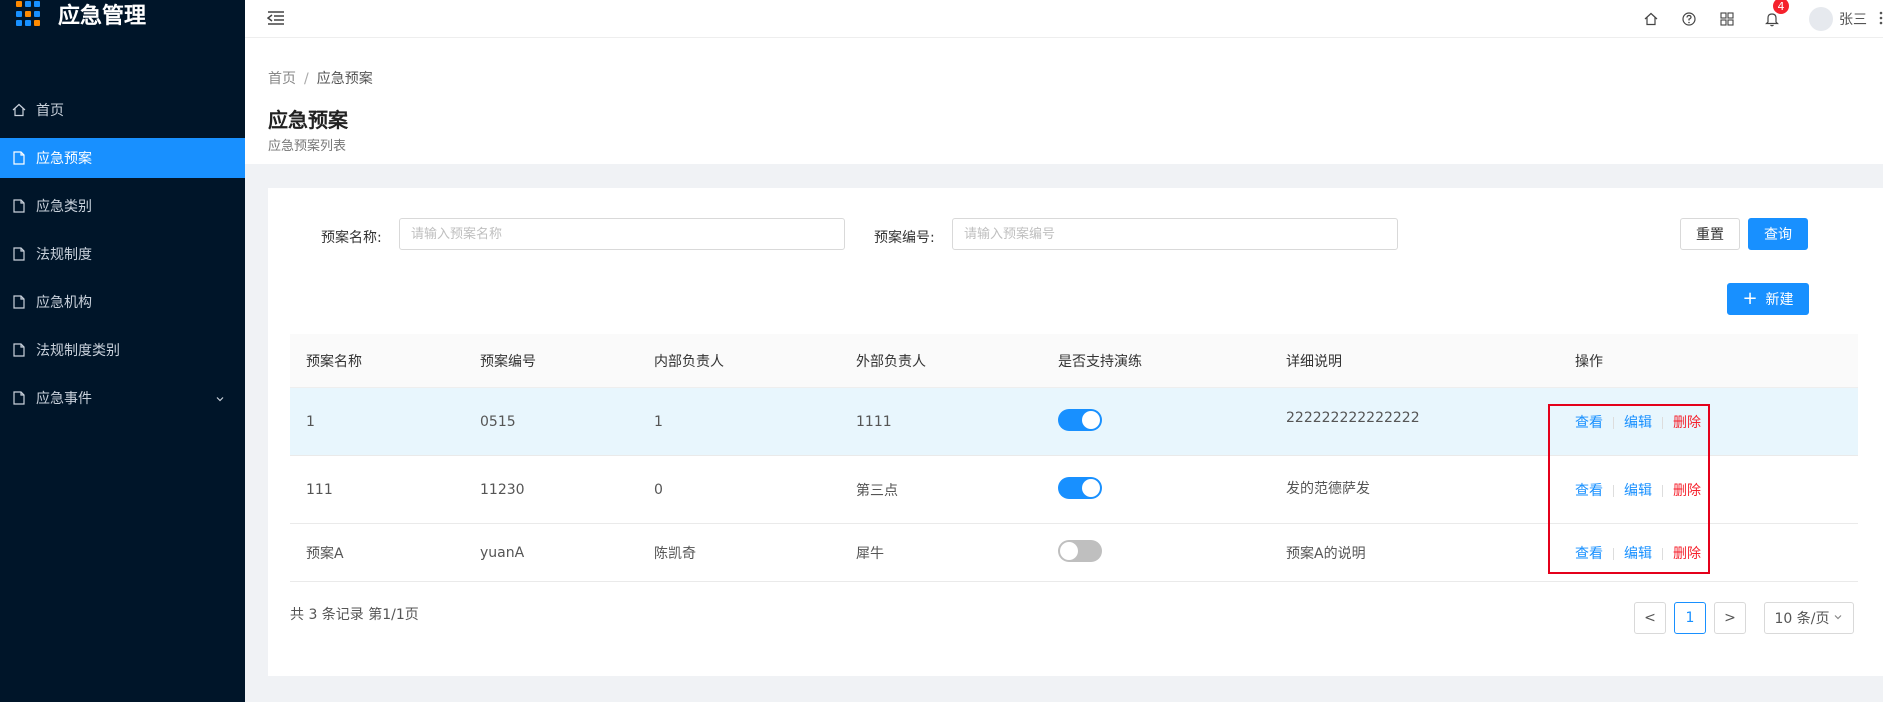 Image resolution: width=1883 pixels, height=702 pixels. Describe the element at coordinates (1064, 19) in the screenshot. I see `top-header: 4 张三` at that location.